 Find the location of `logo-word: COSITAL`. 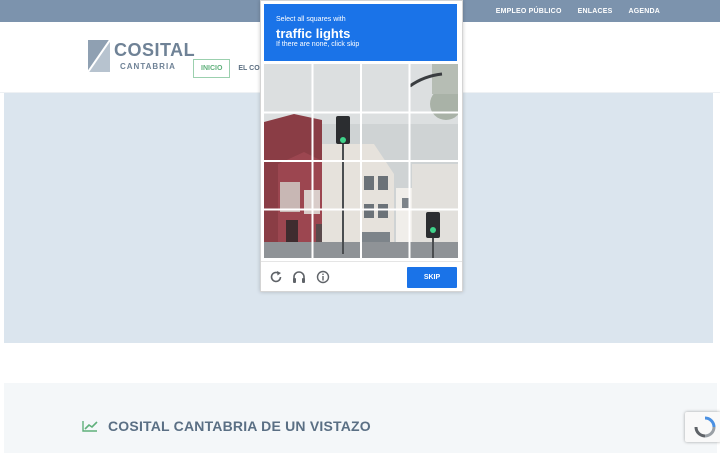

logo-word: COSITAL is located at coordinates (155, 50).